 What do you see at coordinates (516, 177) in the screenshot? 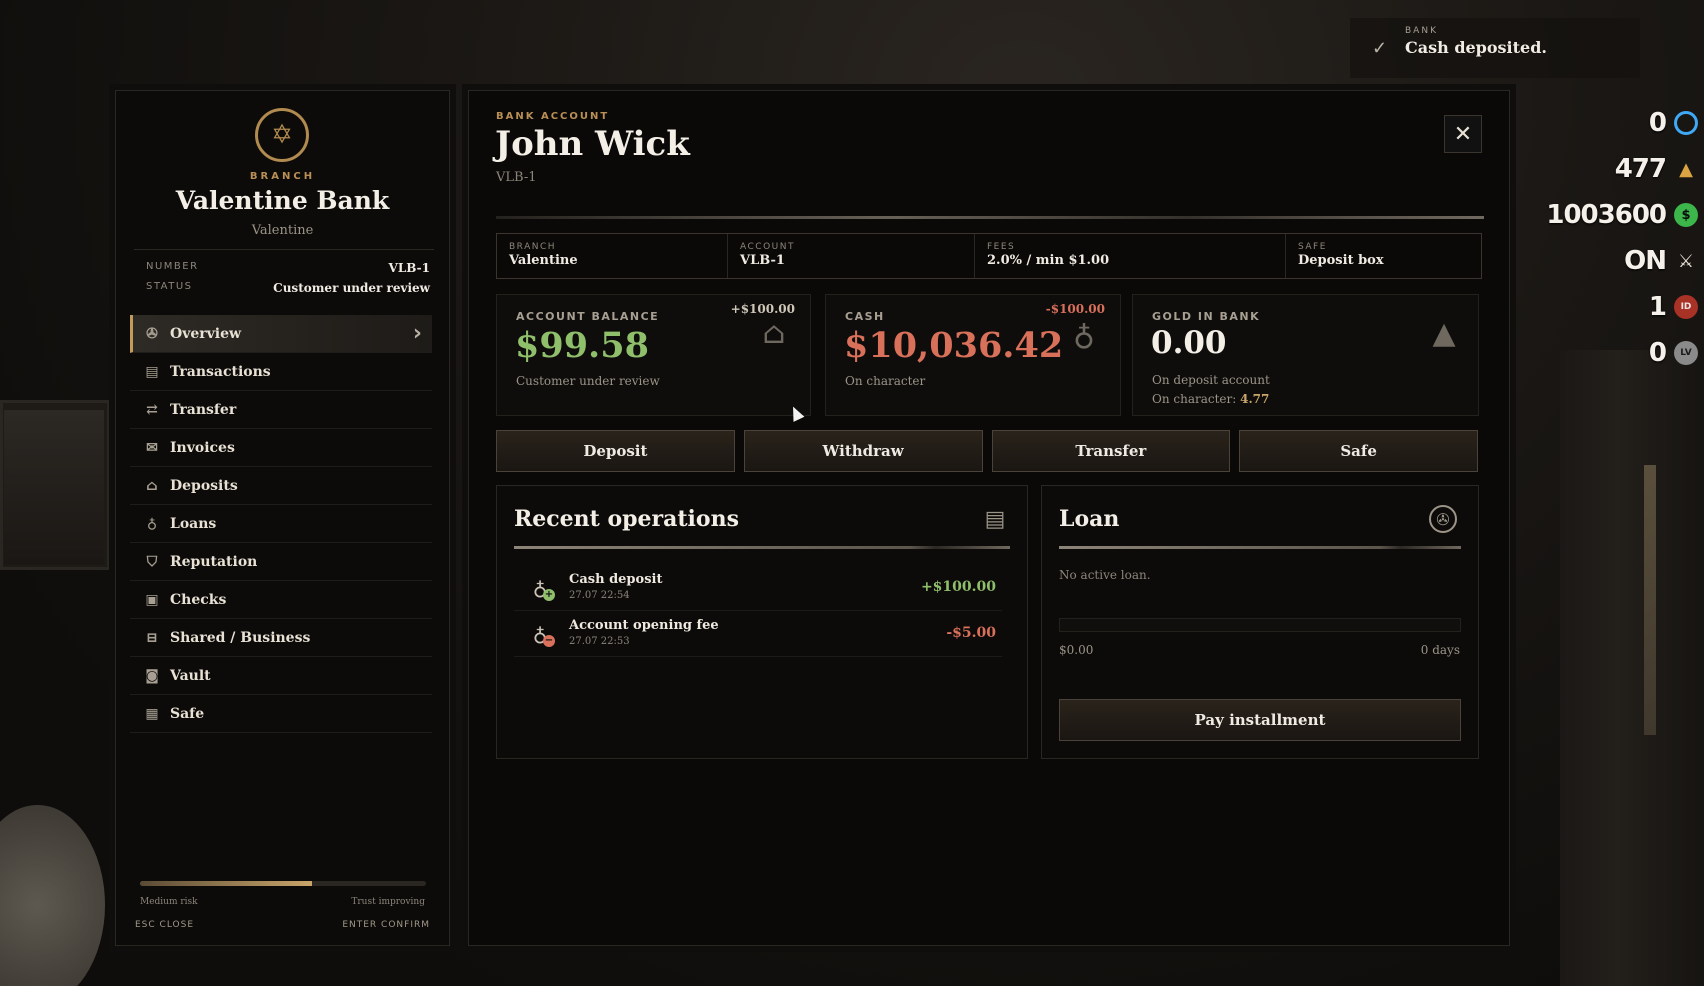
I see `account-number: VLB-1` at bounding box center [516, 177].